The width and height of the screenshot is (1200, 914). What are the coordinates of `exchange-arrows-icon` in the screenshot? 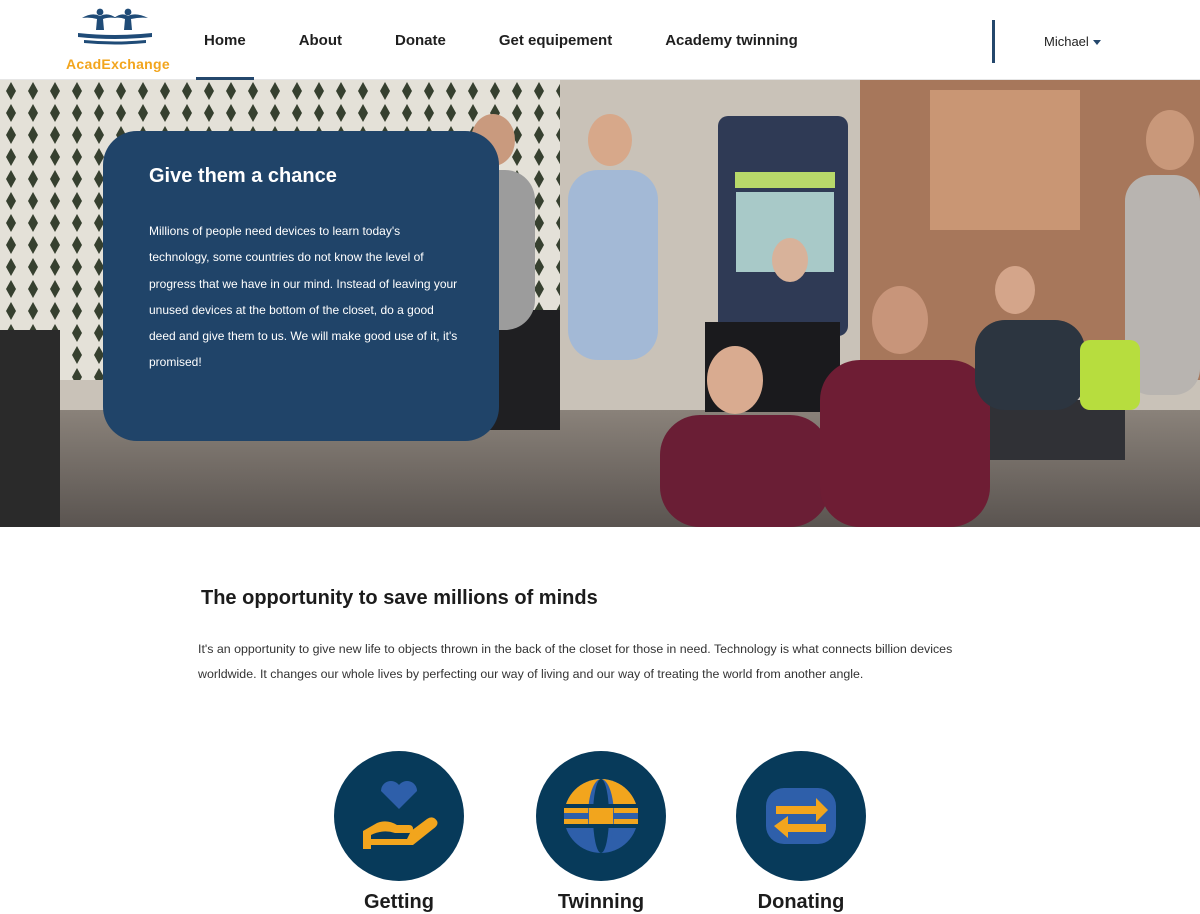 It's located at (801, 816).